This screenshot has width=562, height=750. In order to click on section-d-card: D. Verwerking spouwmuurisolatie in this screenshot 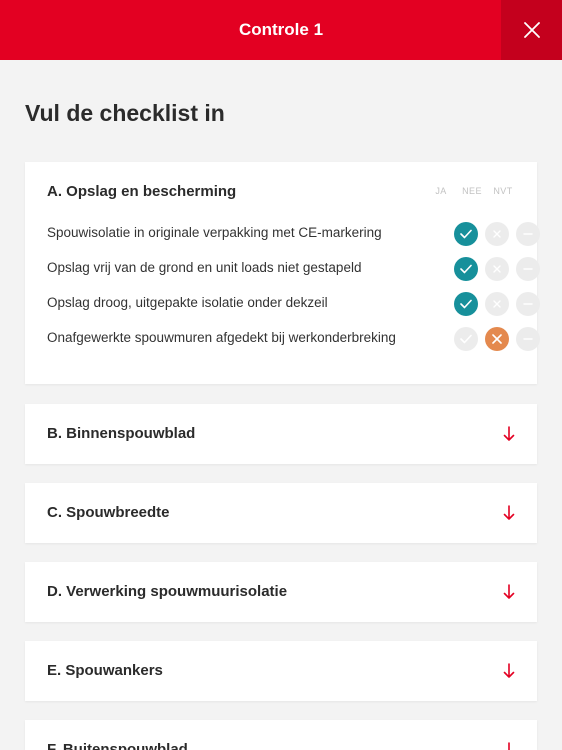, I will do `click(281, 592)`.